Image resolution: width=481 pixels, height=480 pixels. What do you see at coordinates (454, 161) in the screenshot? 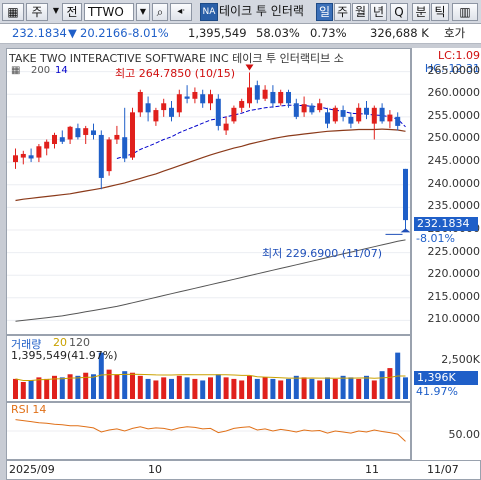
I see `price-tick-label: 245.0000` at bounding box center [454, 161].